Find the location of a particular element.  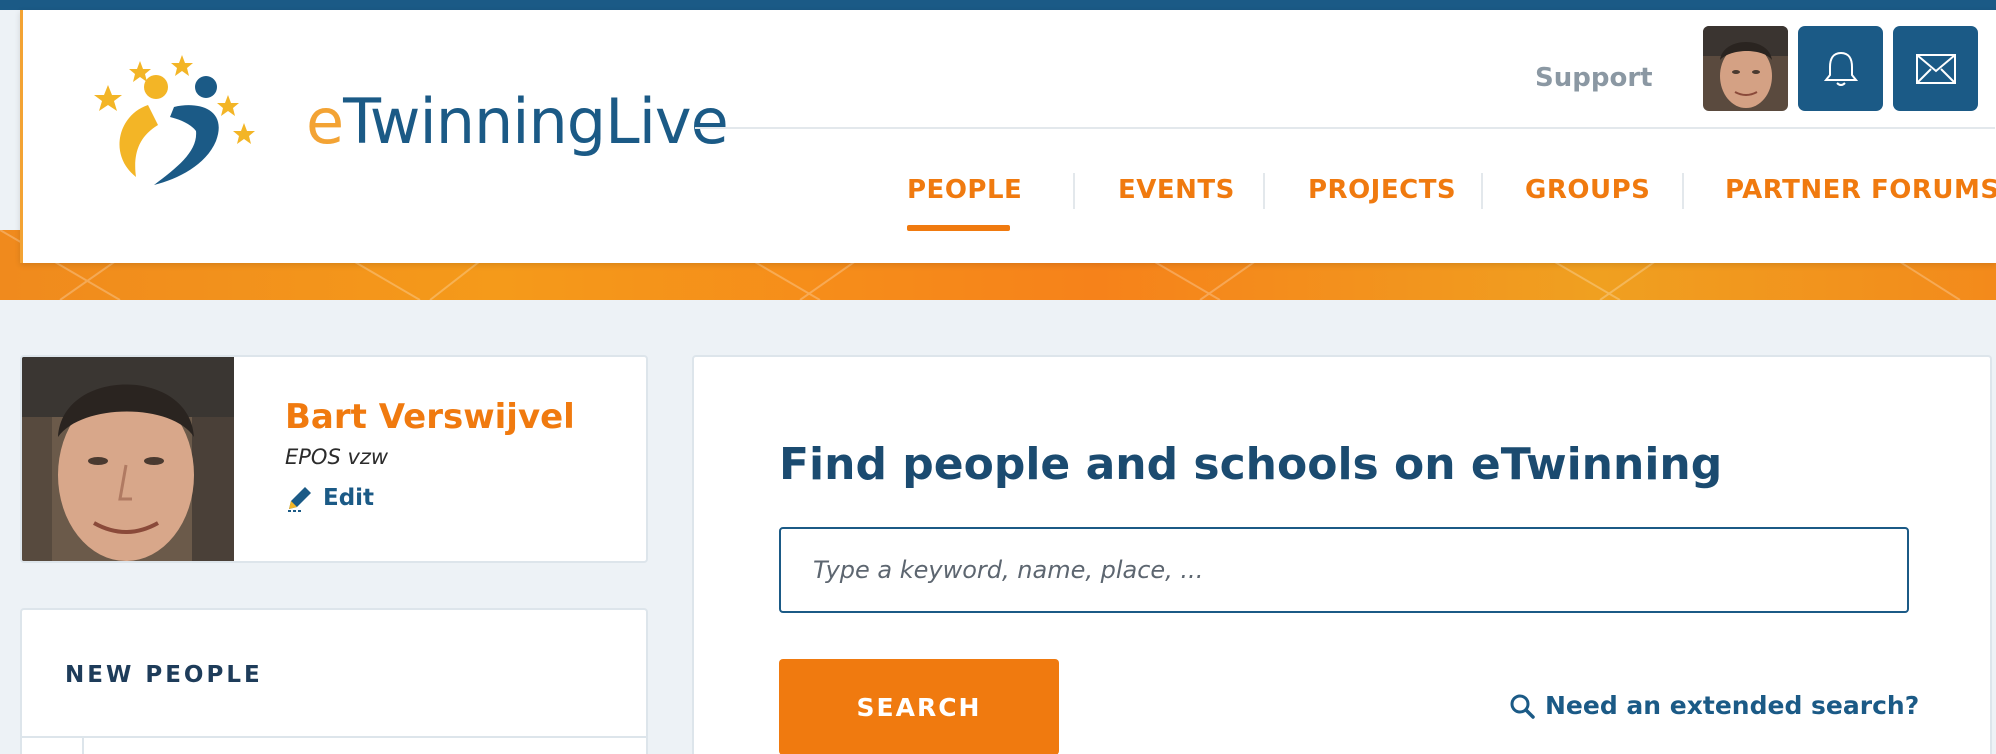

nav-active-indicator is located at coordinates (958, 228).